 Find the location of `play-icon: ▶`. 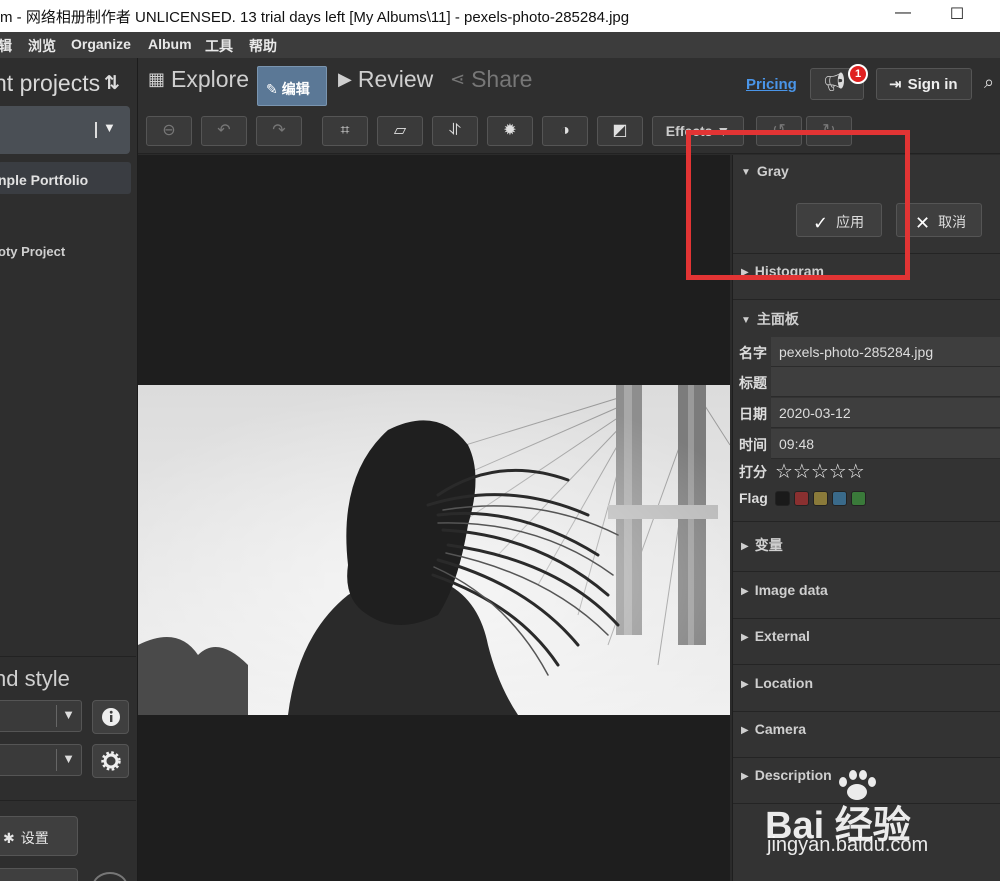

play-icon: ▶ is located at coordinates (345, 79).